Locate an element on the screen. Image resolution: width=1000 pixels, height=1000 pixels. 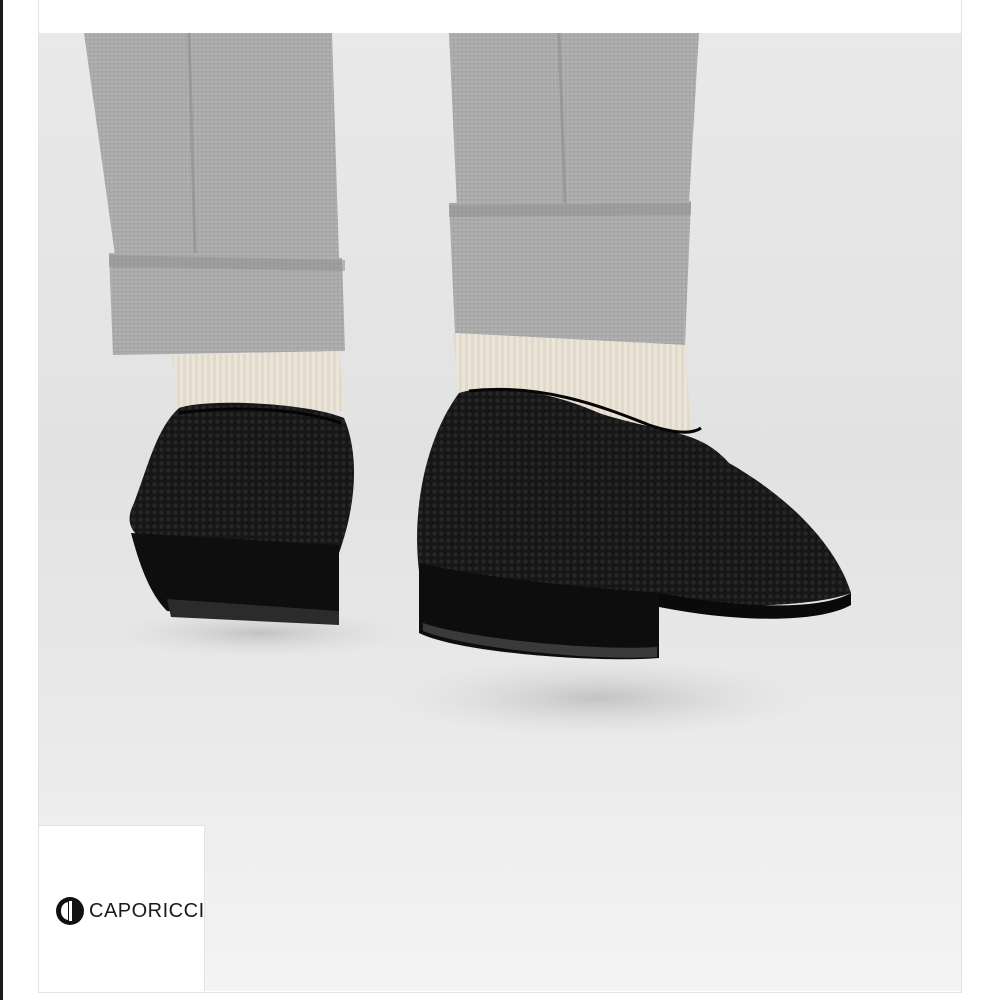
right-shoe-shadow is located at coordinates (599, 698).